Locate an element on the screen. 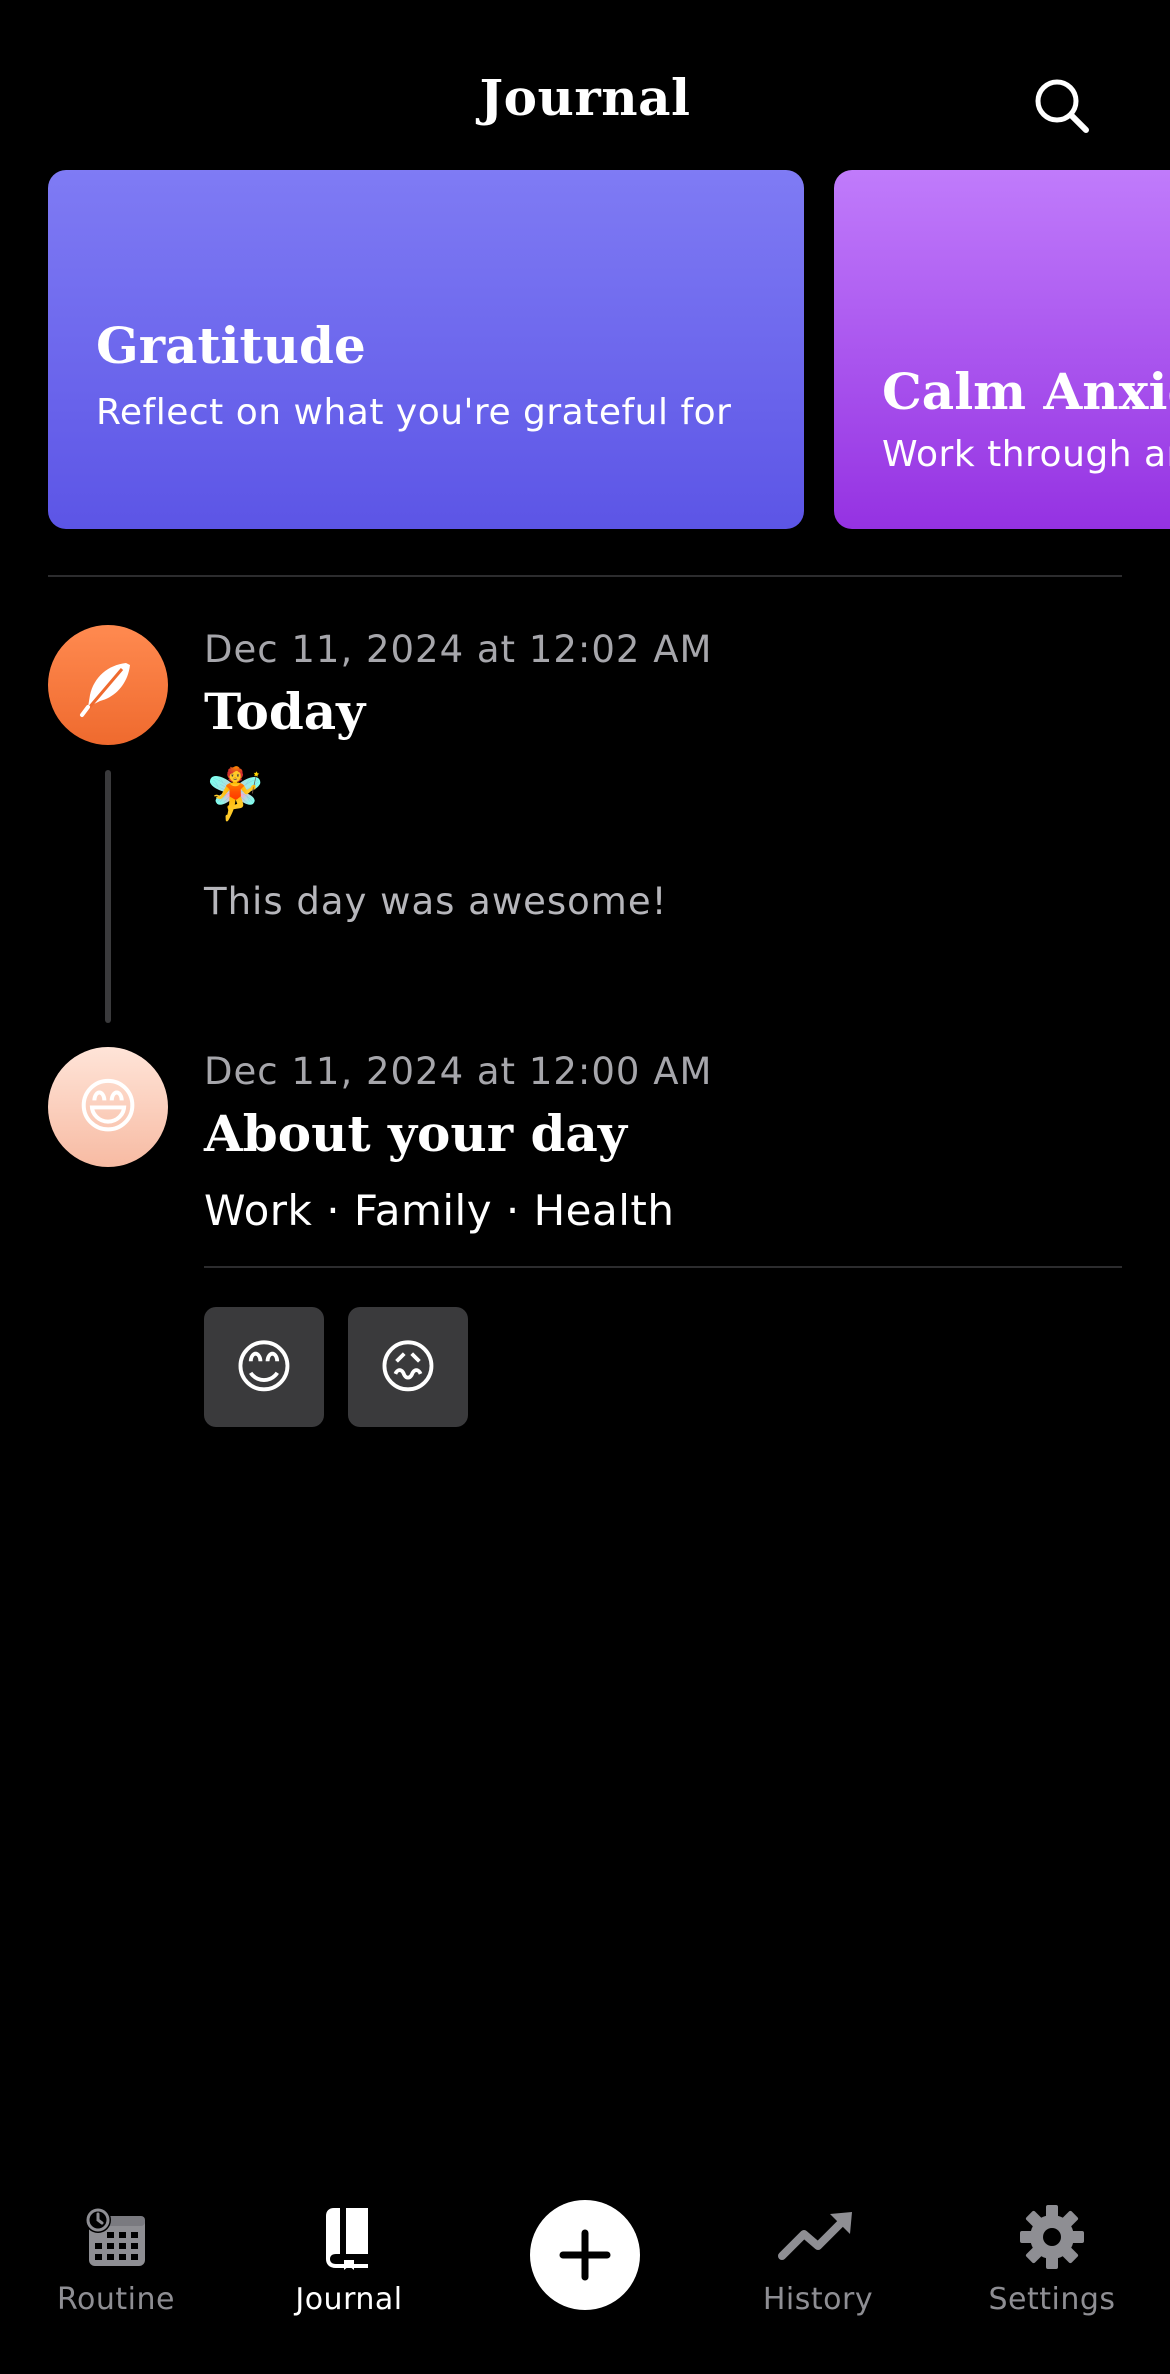  plus-icon is located at coordinates (585, 2255).